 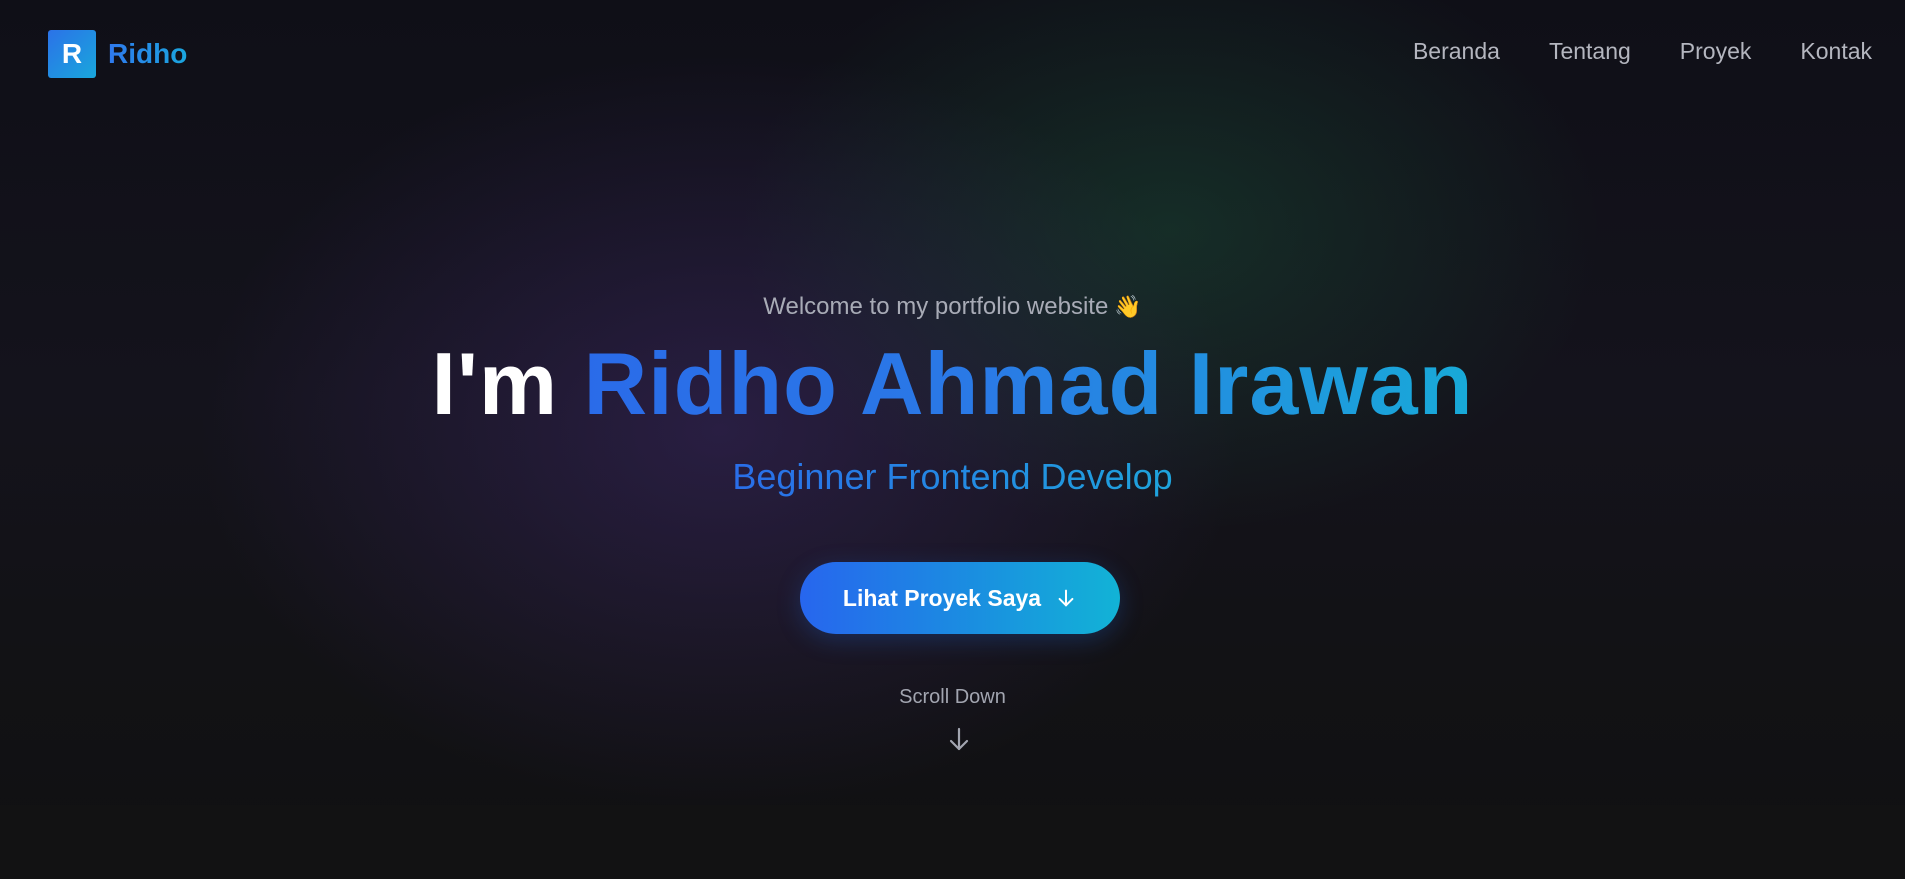 I want to click on headline-prefix: I'm, so click(x=495, y=383).